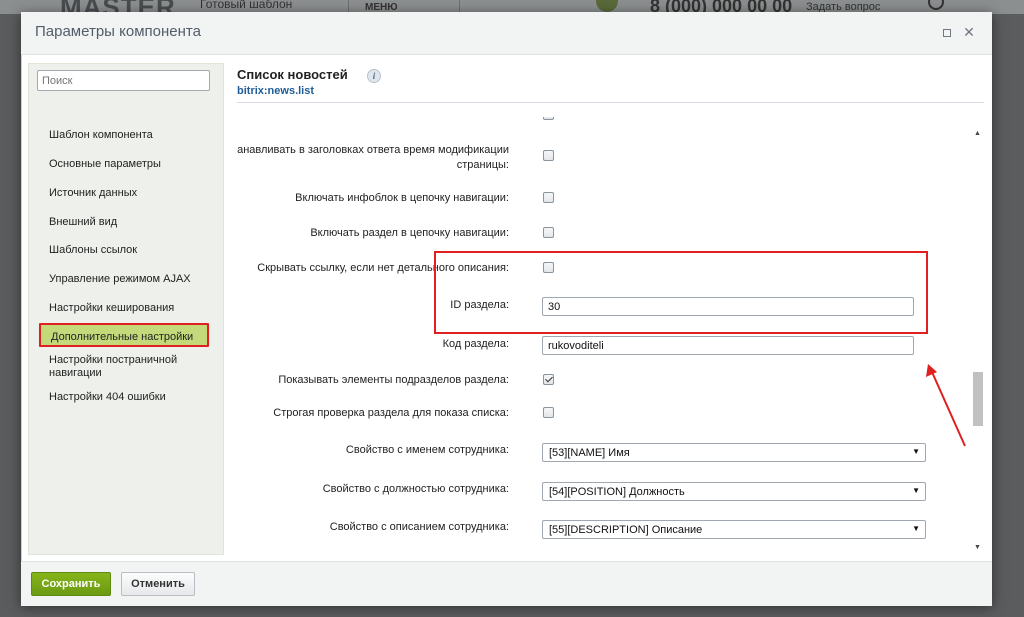  Describe the element at coordinates (548, 232) in the screenshot. I see `checkbox-include-section-chain` at that location.